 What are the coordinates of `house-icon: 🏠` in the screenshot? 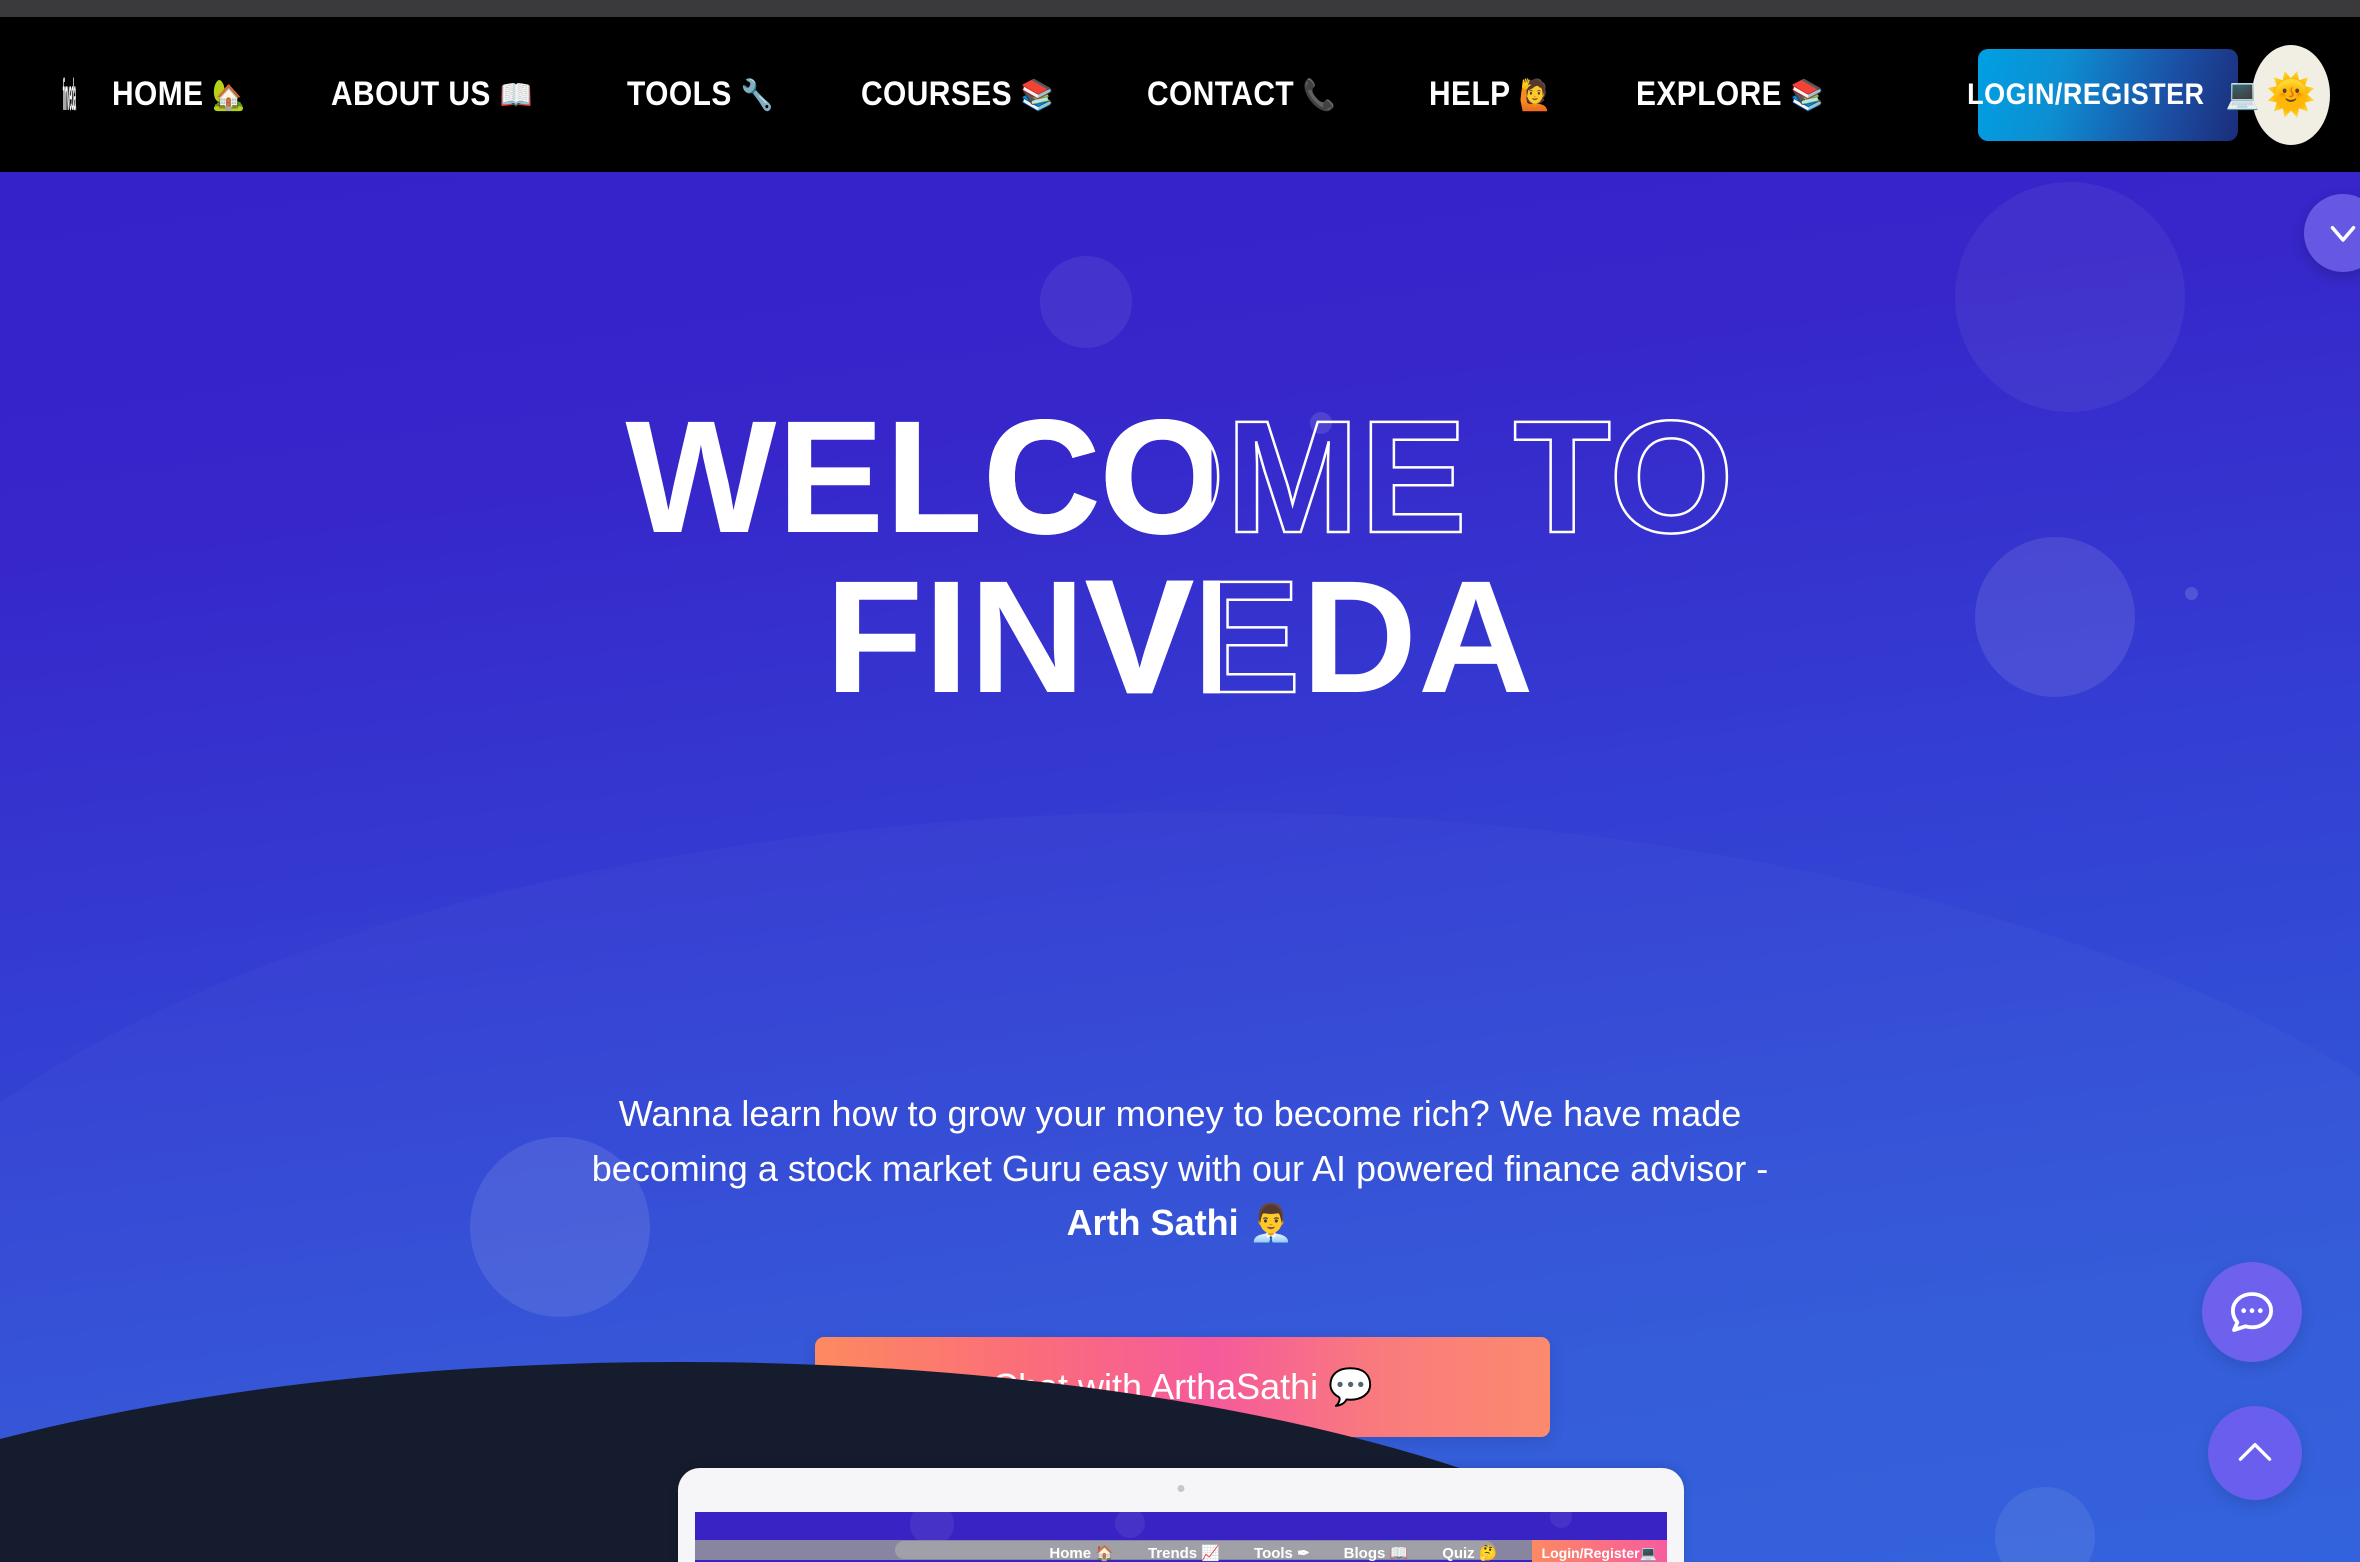 It's located at (1104, 1553).